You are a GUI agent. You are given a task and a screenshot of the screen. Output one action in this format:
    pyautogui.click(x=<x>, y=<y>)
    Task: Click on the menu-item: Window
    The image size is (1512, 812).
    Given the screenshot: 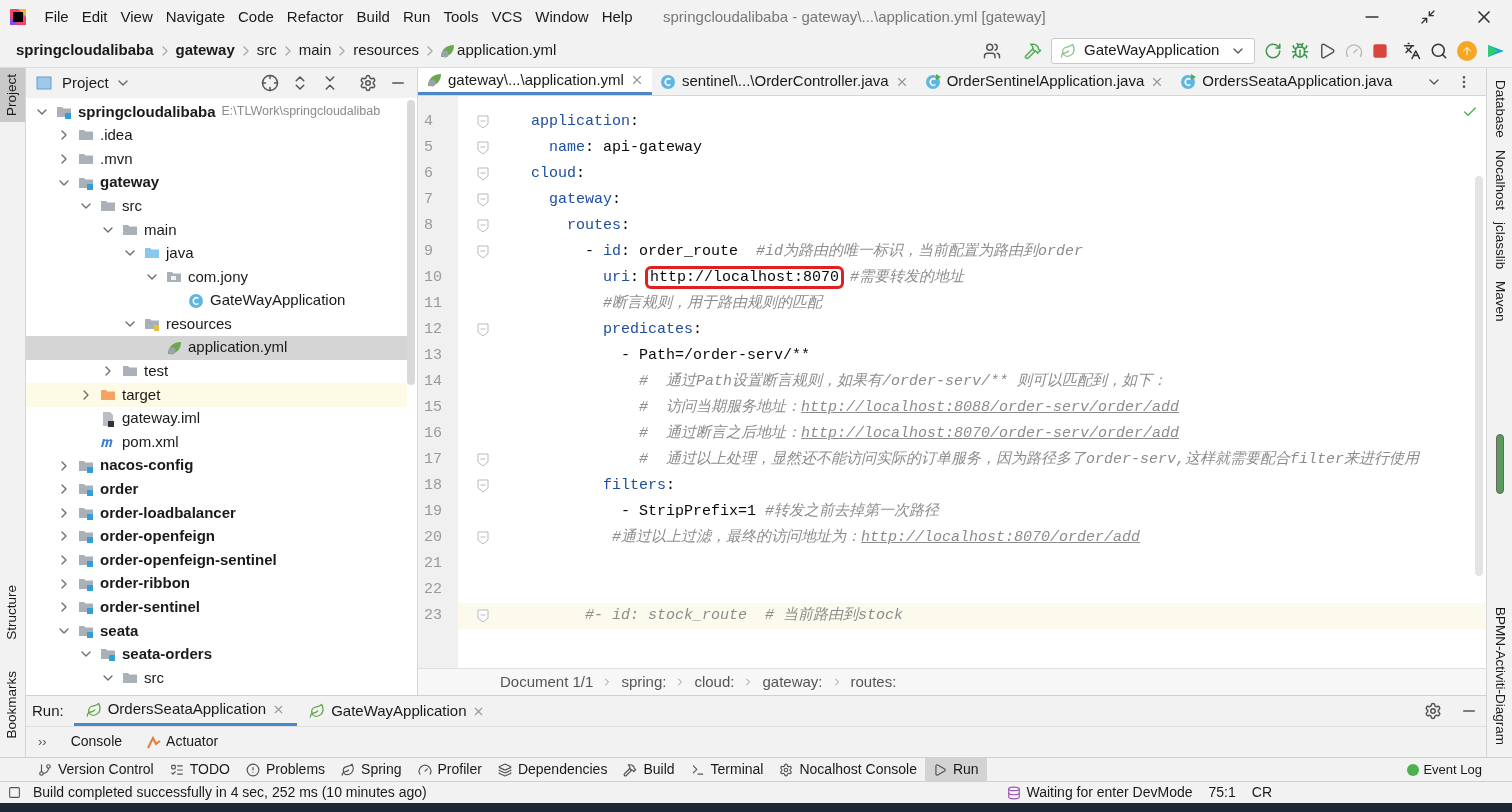 What is the action you would take?
    pyautogui.click(x=562, y=17)
    